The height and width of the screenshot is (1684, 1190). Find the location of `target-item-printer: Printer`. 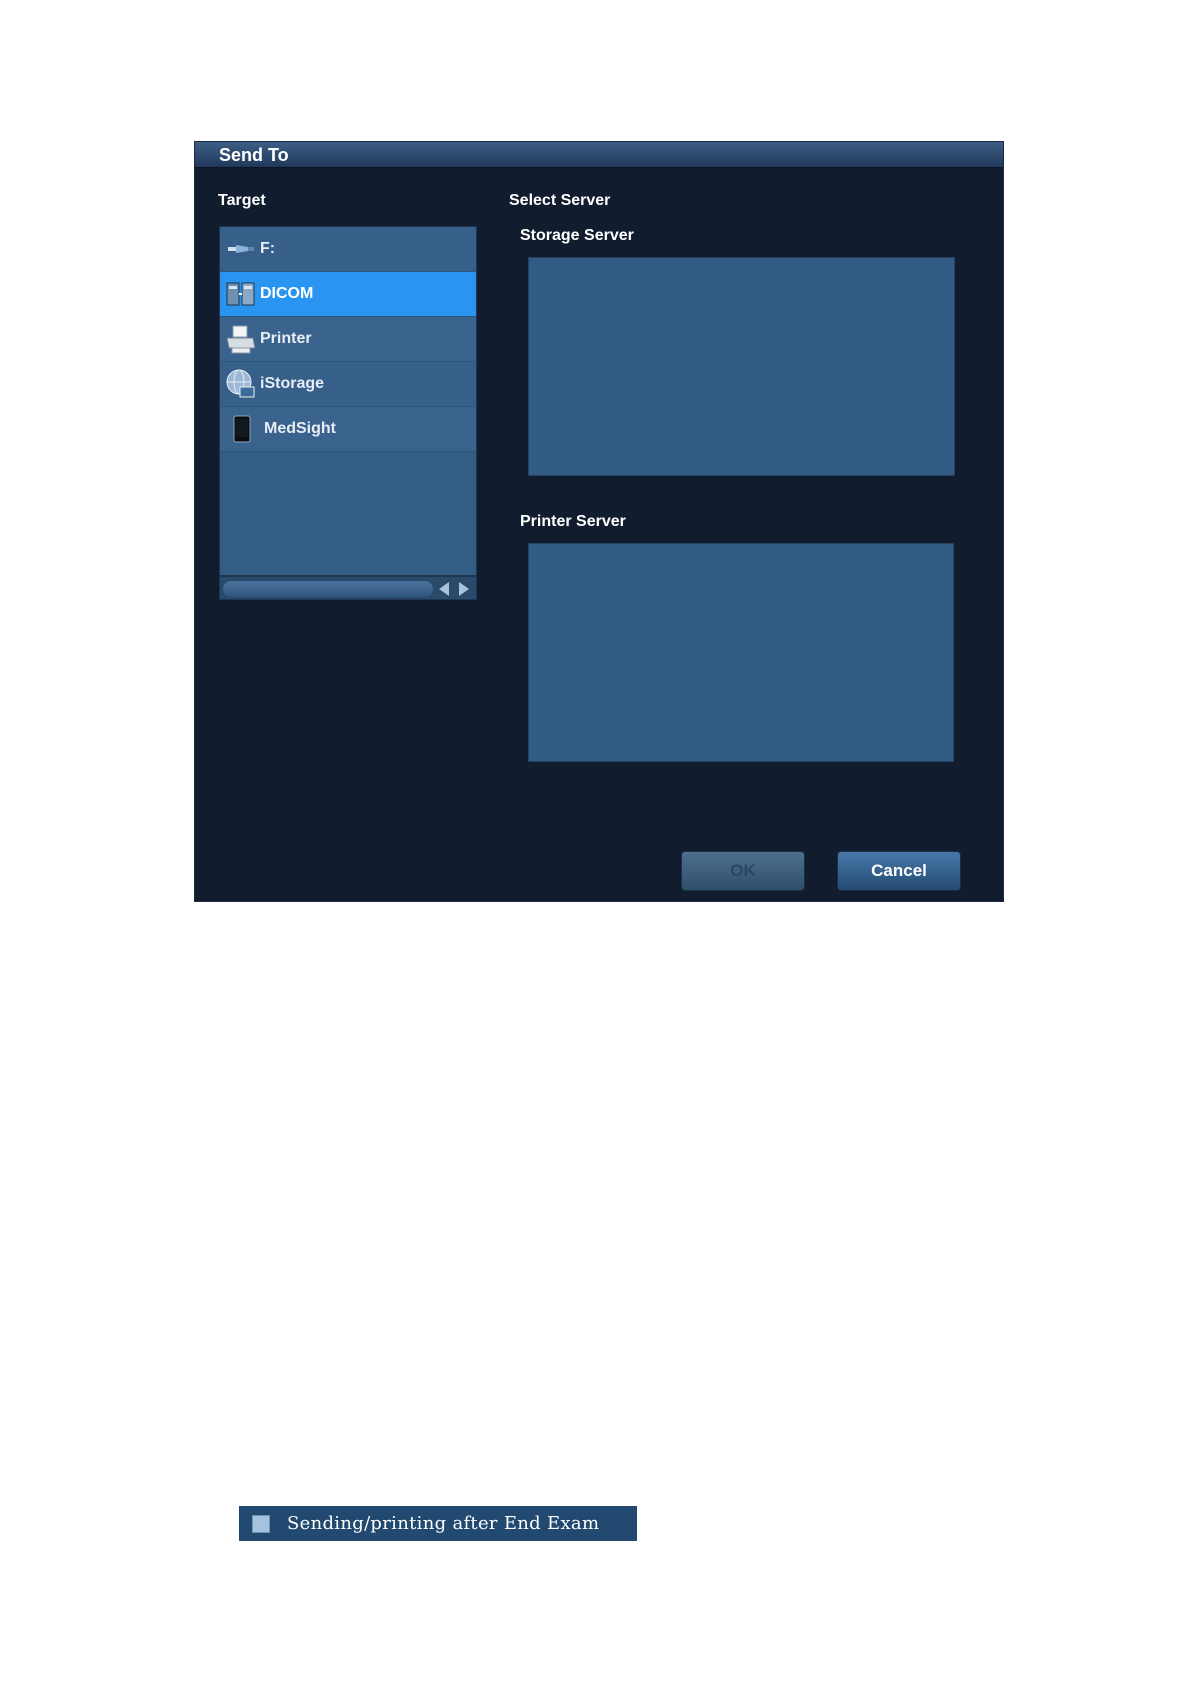

target-item-printer: Printer is located at coordinates (348, 339).